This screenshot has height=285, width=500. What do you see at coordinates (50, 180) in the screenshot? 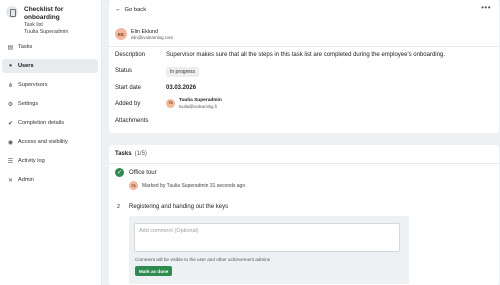
I see `sidebar-item-admin: ✕ Admin` at bounding box center [50, 180].